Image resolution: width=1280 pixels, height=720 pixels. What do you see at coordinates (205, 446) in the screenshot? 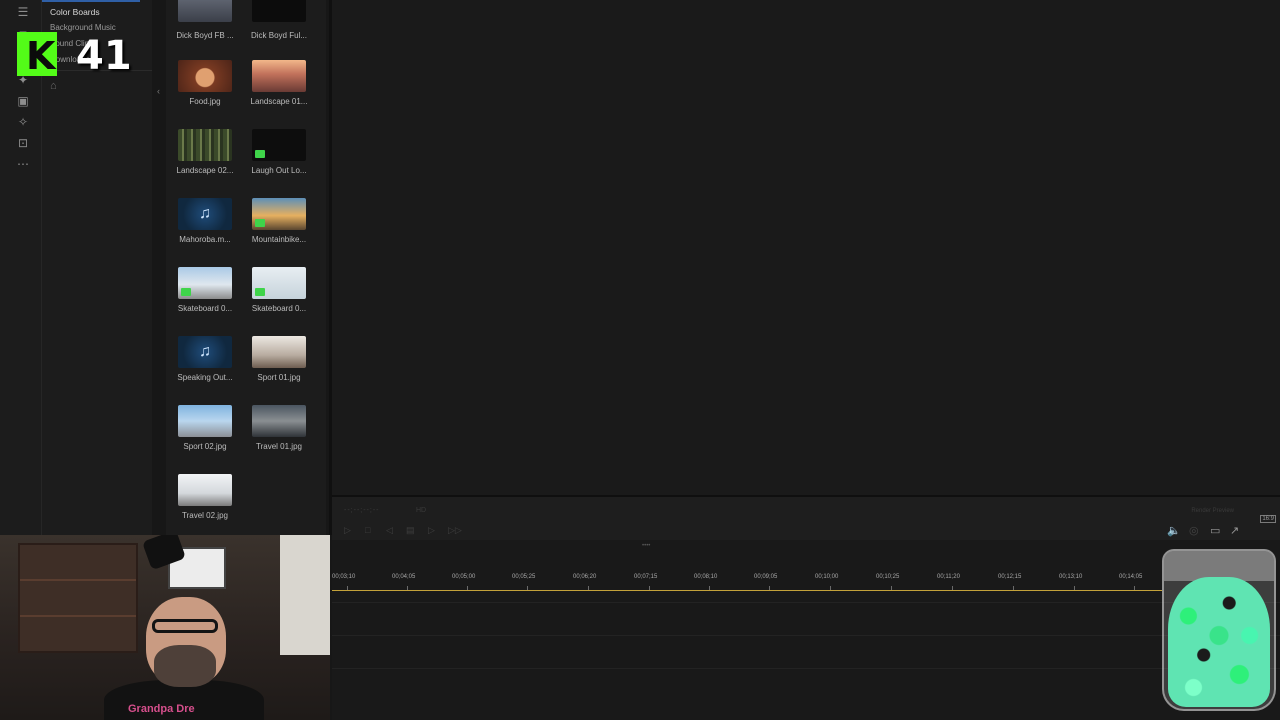
I see `media-item-label: Sport 02.jpg` at bounding box center [205, 446].